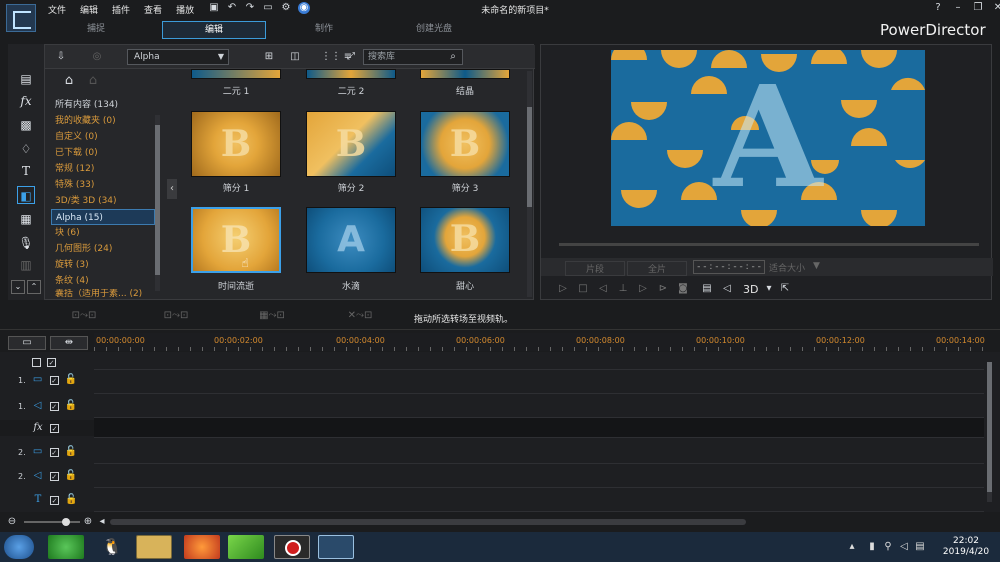  Describe the element at coordinates (157, 203) in the screenshot. I see `category-scrollbar` at that location.